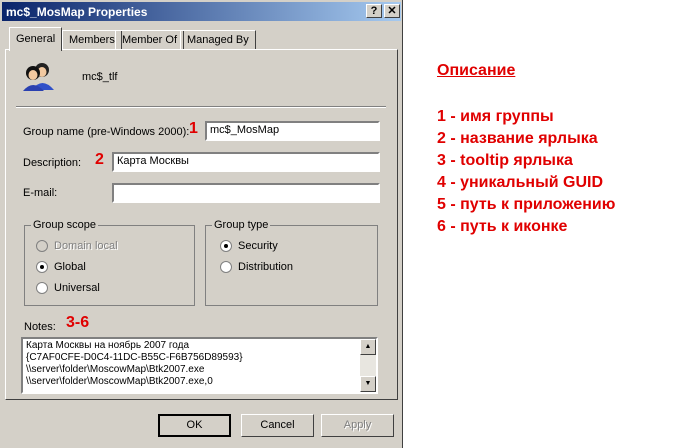  Describe the element at coordinates (42, 288) in the screenshot. I see `scope-universal-radio` at that location.